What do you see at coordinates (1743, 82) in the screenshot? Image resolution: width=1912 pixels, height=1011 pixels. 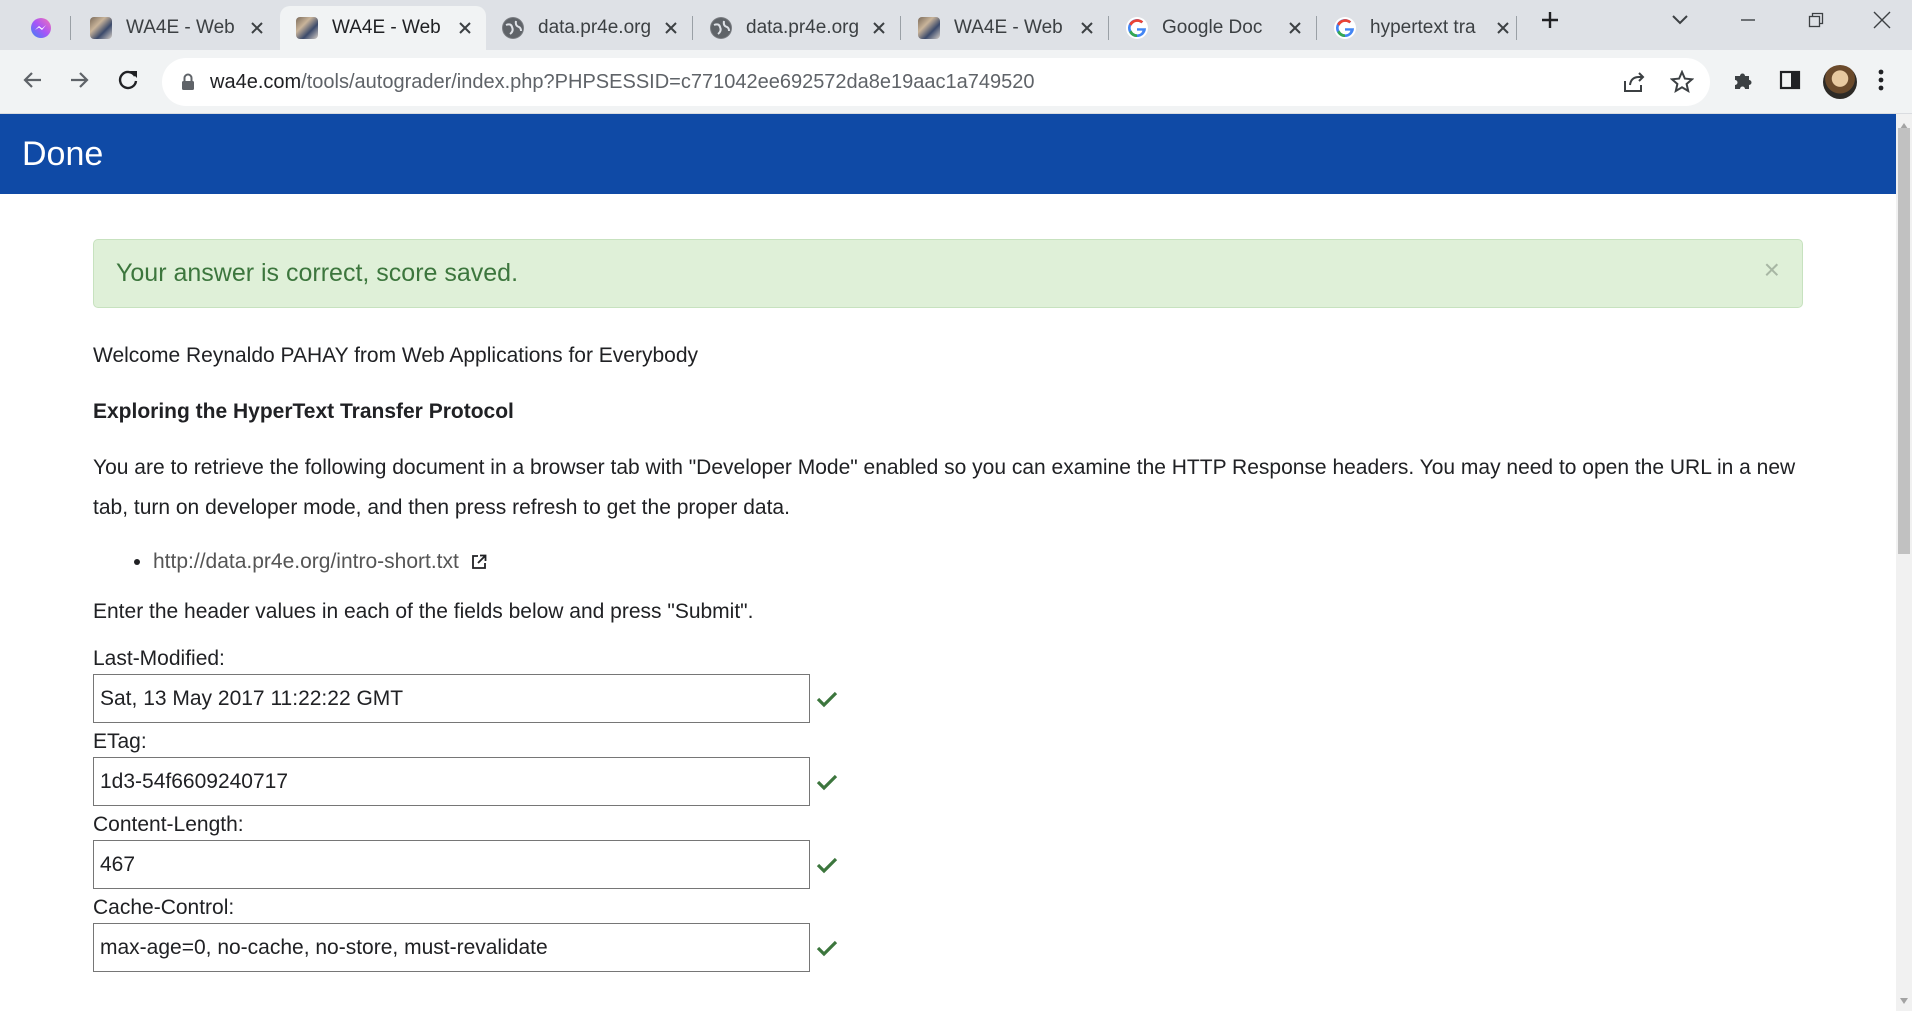 I see `extensions-button` at bounding box center [1743, 82].